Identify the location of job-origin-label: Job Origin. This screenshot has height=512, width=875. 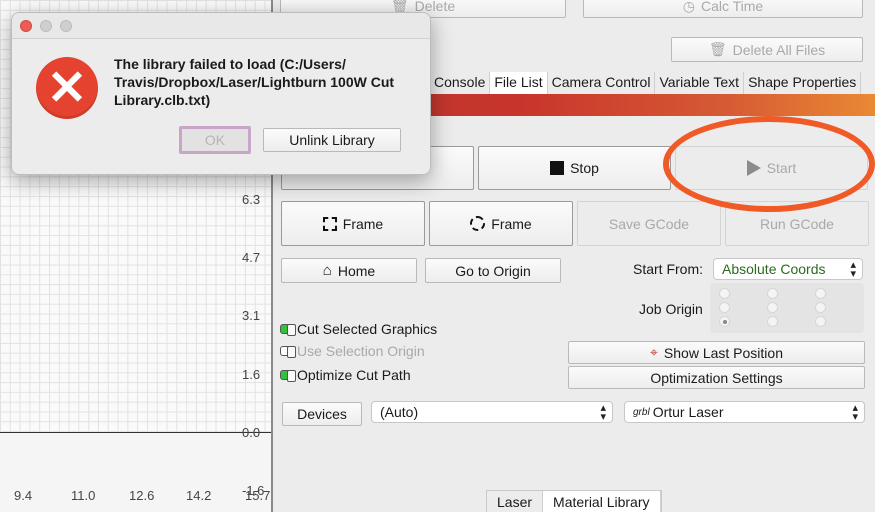
(671, 309).